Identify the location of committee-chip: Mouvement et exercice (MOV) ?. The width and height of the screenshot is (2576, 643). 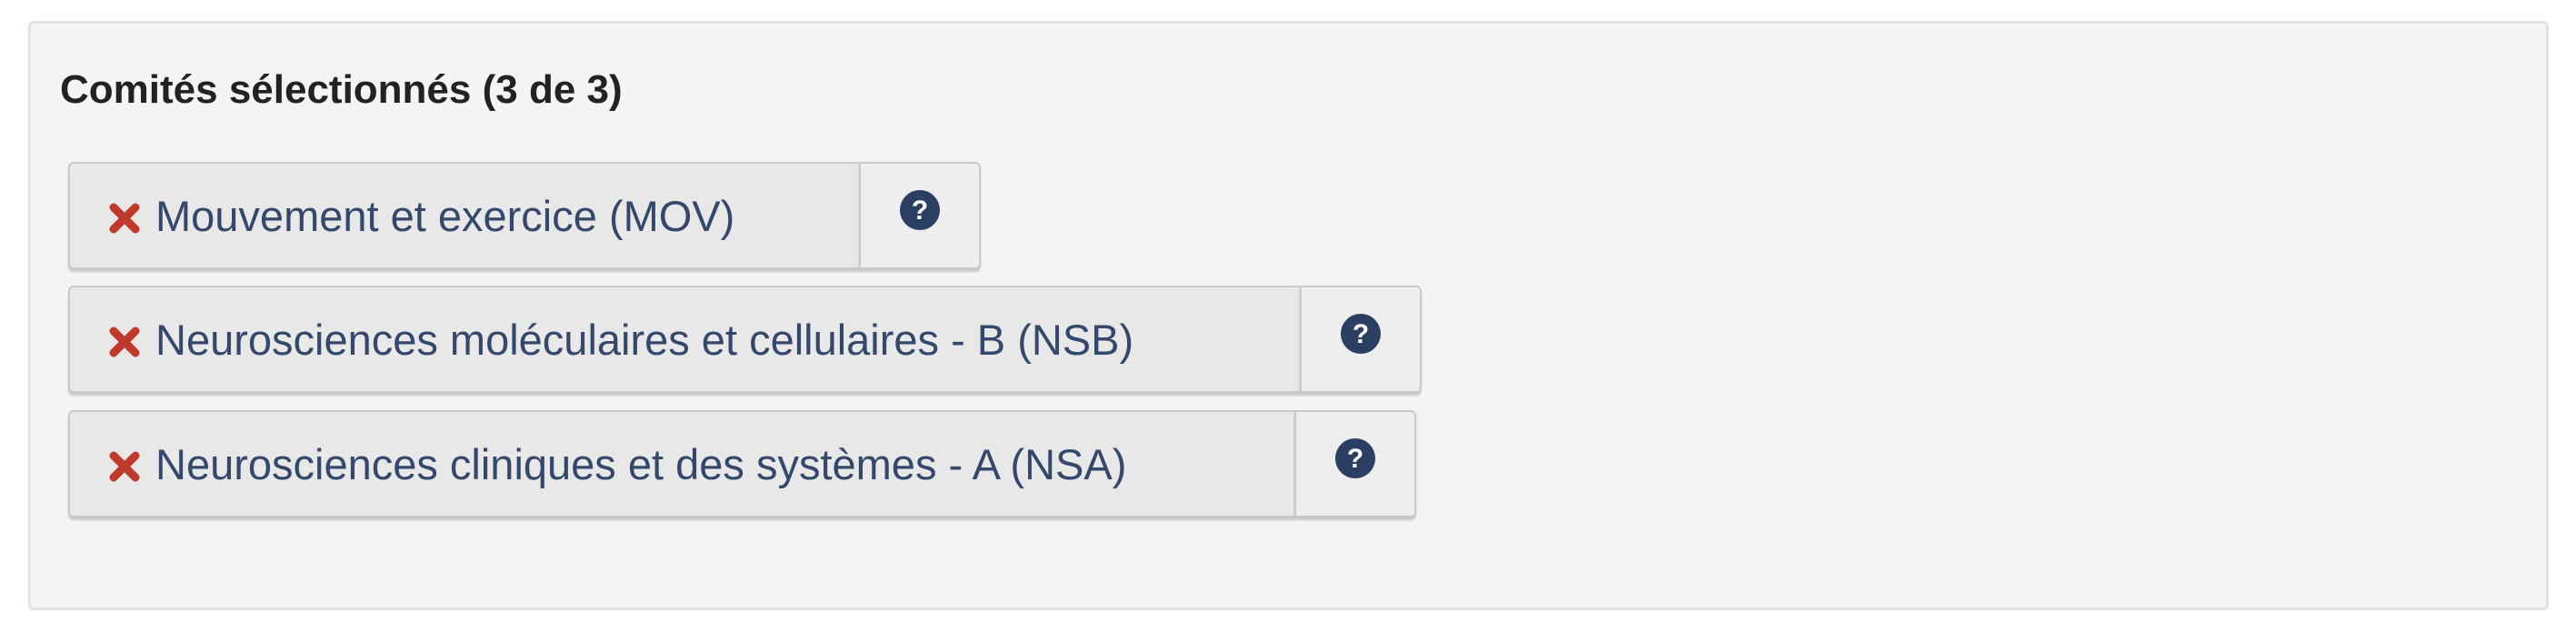
(524, 215).